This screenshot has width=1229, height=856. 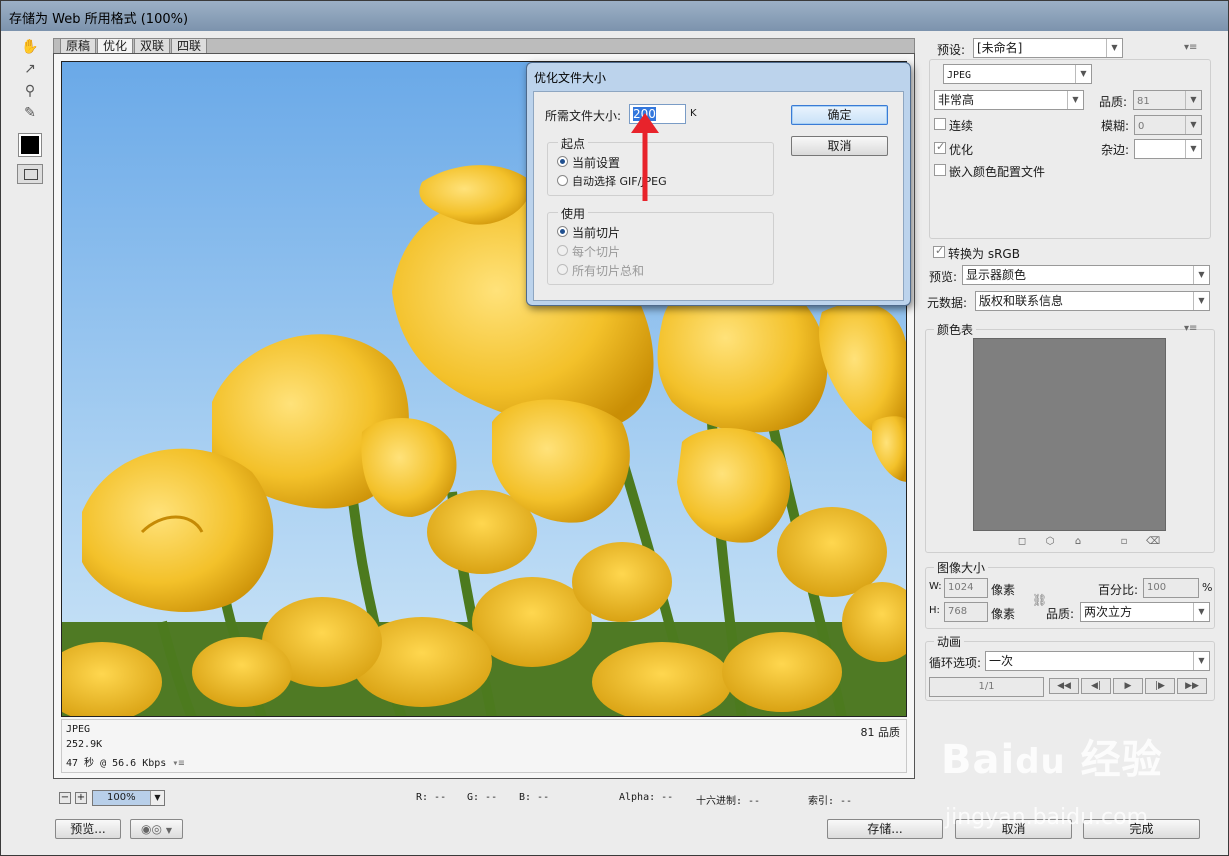 What do you see at coordinates (1128, 686) in the screenshot?
I see `play-button: ▶` at bounding box center [1128, 686].